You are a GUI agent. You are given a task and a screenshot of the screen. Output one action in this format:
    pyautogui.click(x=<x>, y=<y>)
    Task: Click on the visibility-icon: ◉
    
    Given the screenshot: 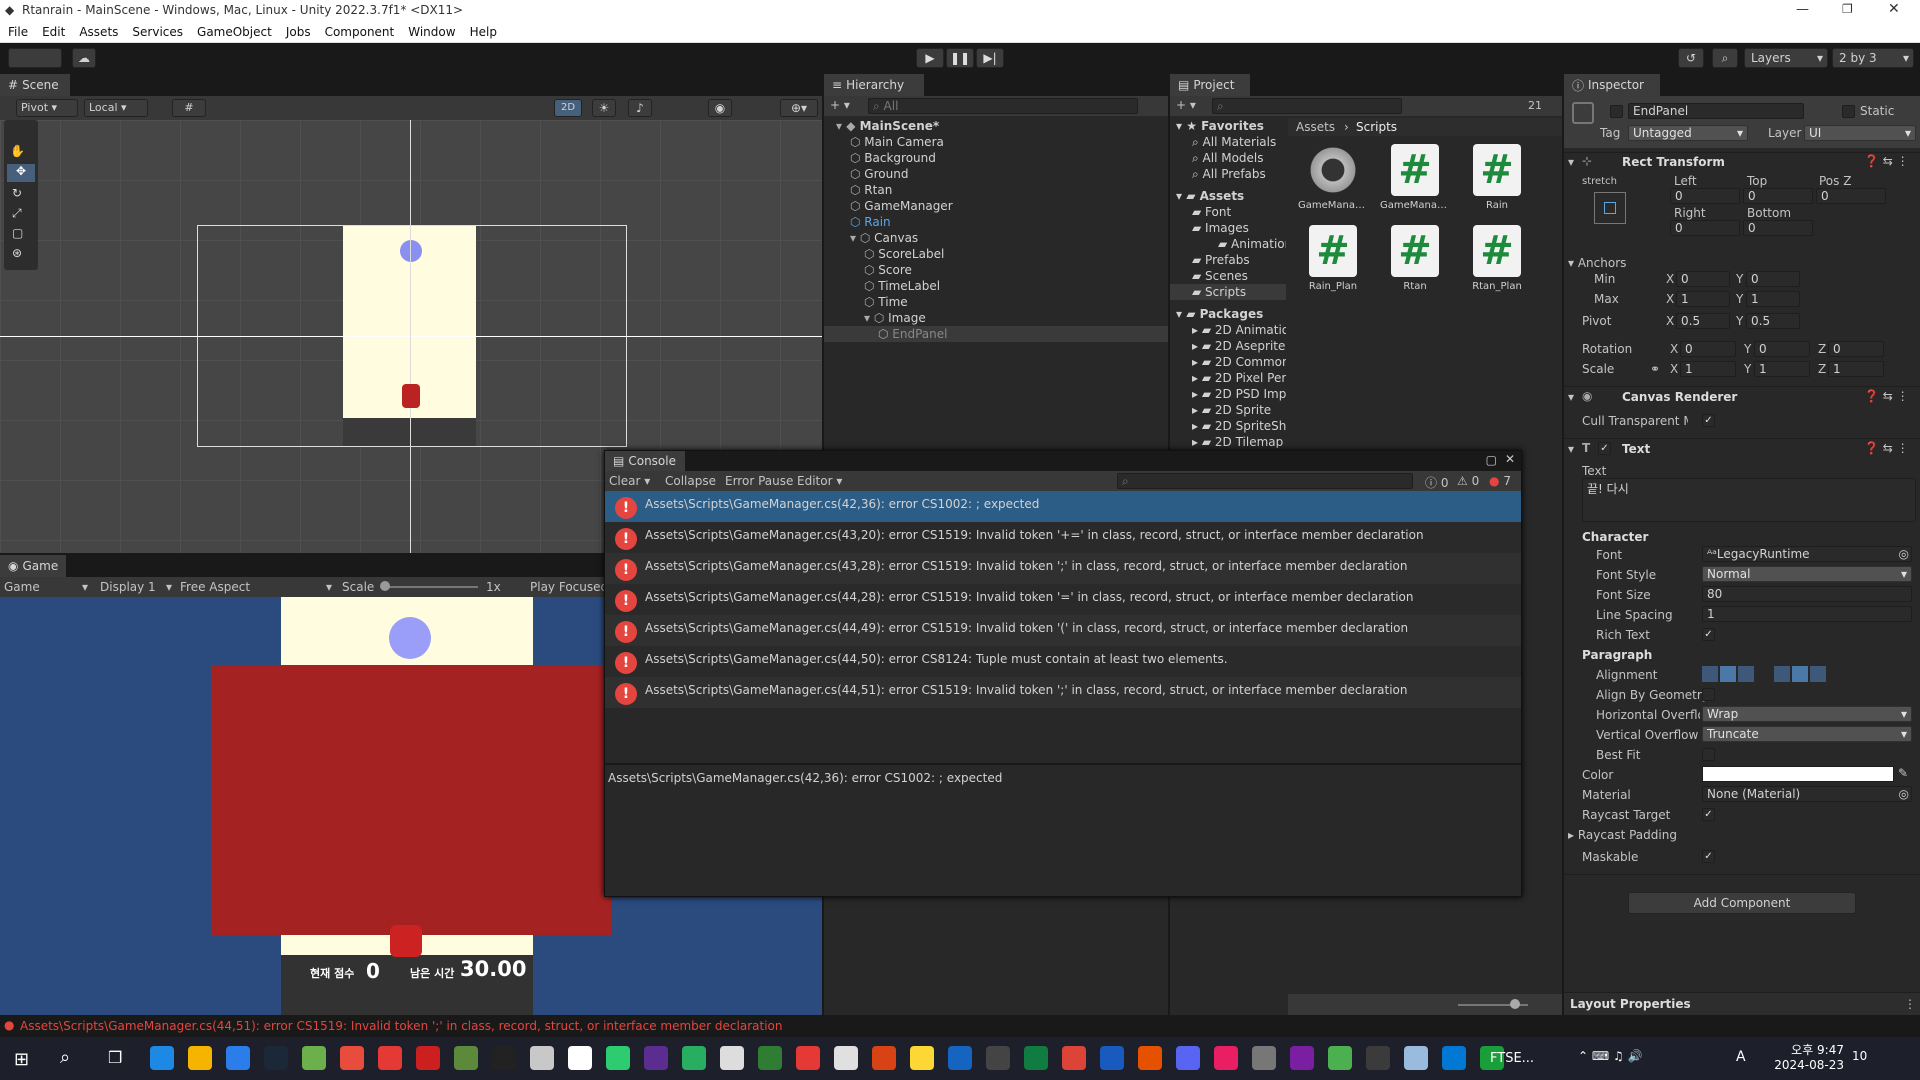 What is the action you would take?
    pyautogui.click(x=720, y=108)
    